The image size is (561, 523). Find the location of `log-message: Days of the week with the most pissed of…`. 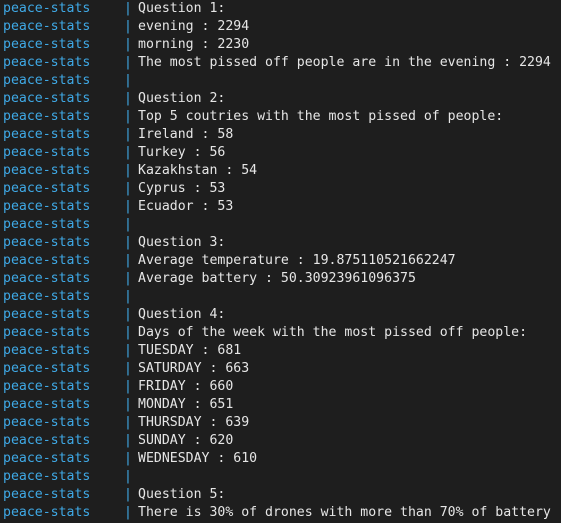

log-message: Days of the week with the most pissed of… is located at coordinates (333, 332).